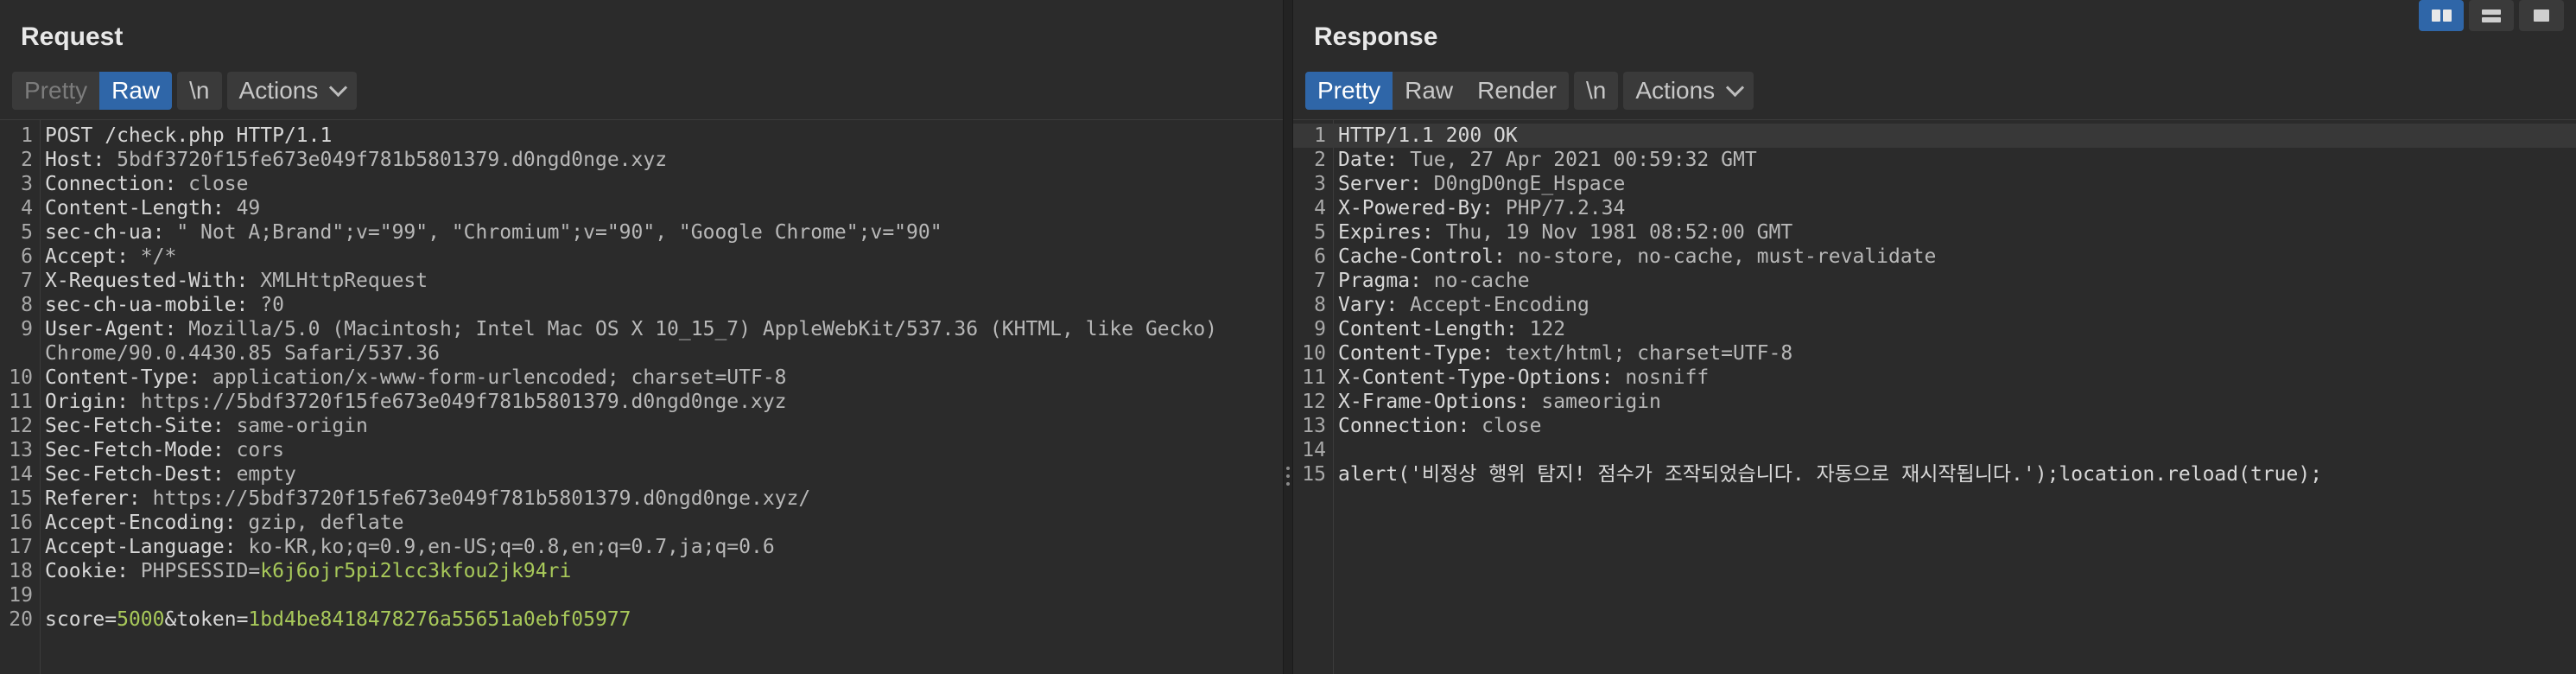 The height and width of the screenshot is (674, 2576). What do you see at coordinates (1320, 135) in the screenshot?
I see `line-number: 1` at bounding box center [1320, 135].